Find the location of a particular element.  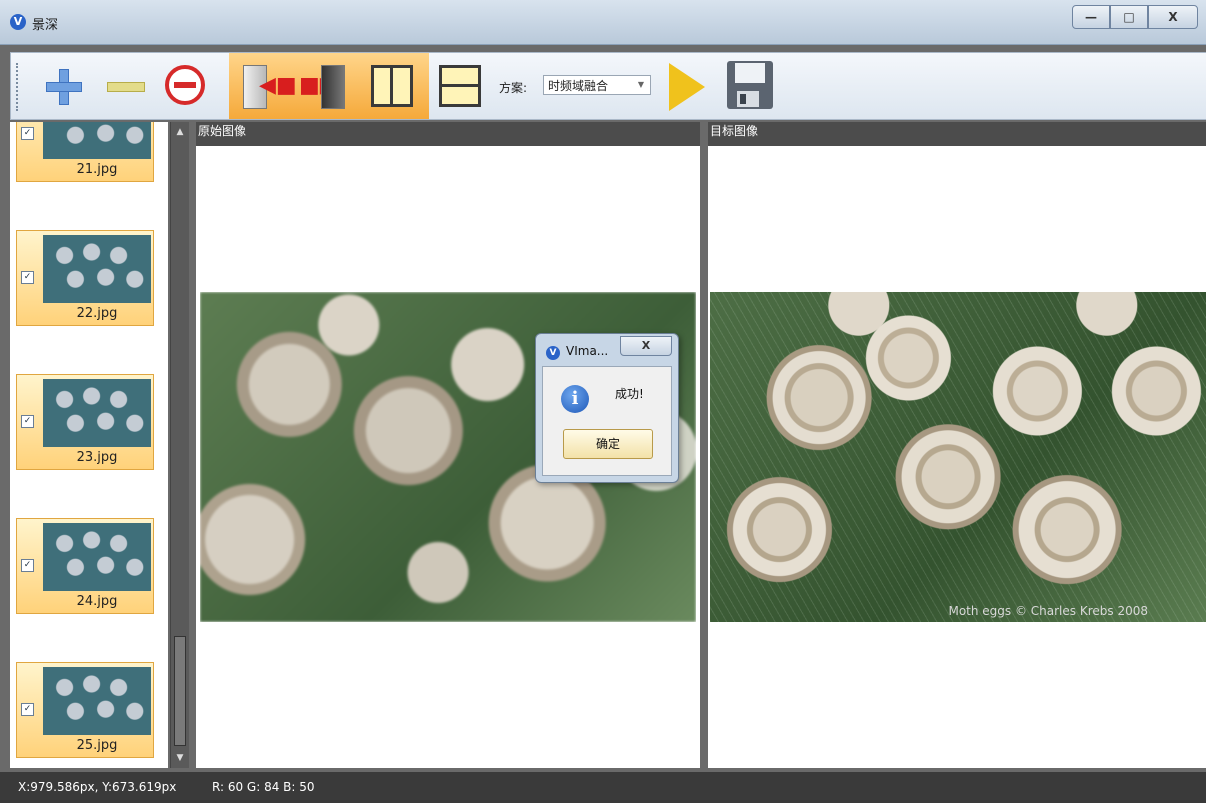

split-vertical-icon is located at coordinates (392, 86).